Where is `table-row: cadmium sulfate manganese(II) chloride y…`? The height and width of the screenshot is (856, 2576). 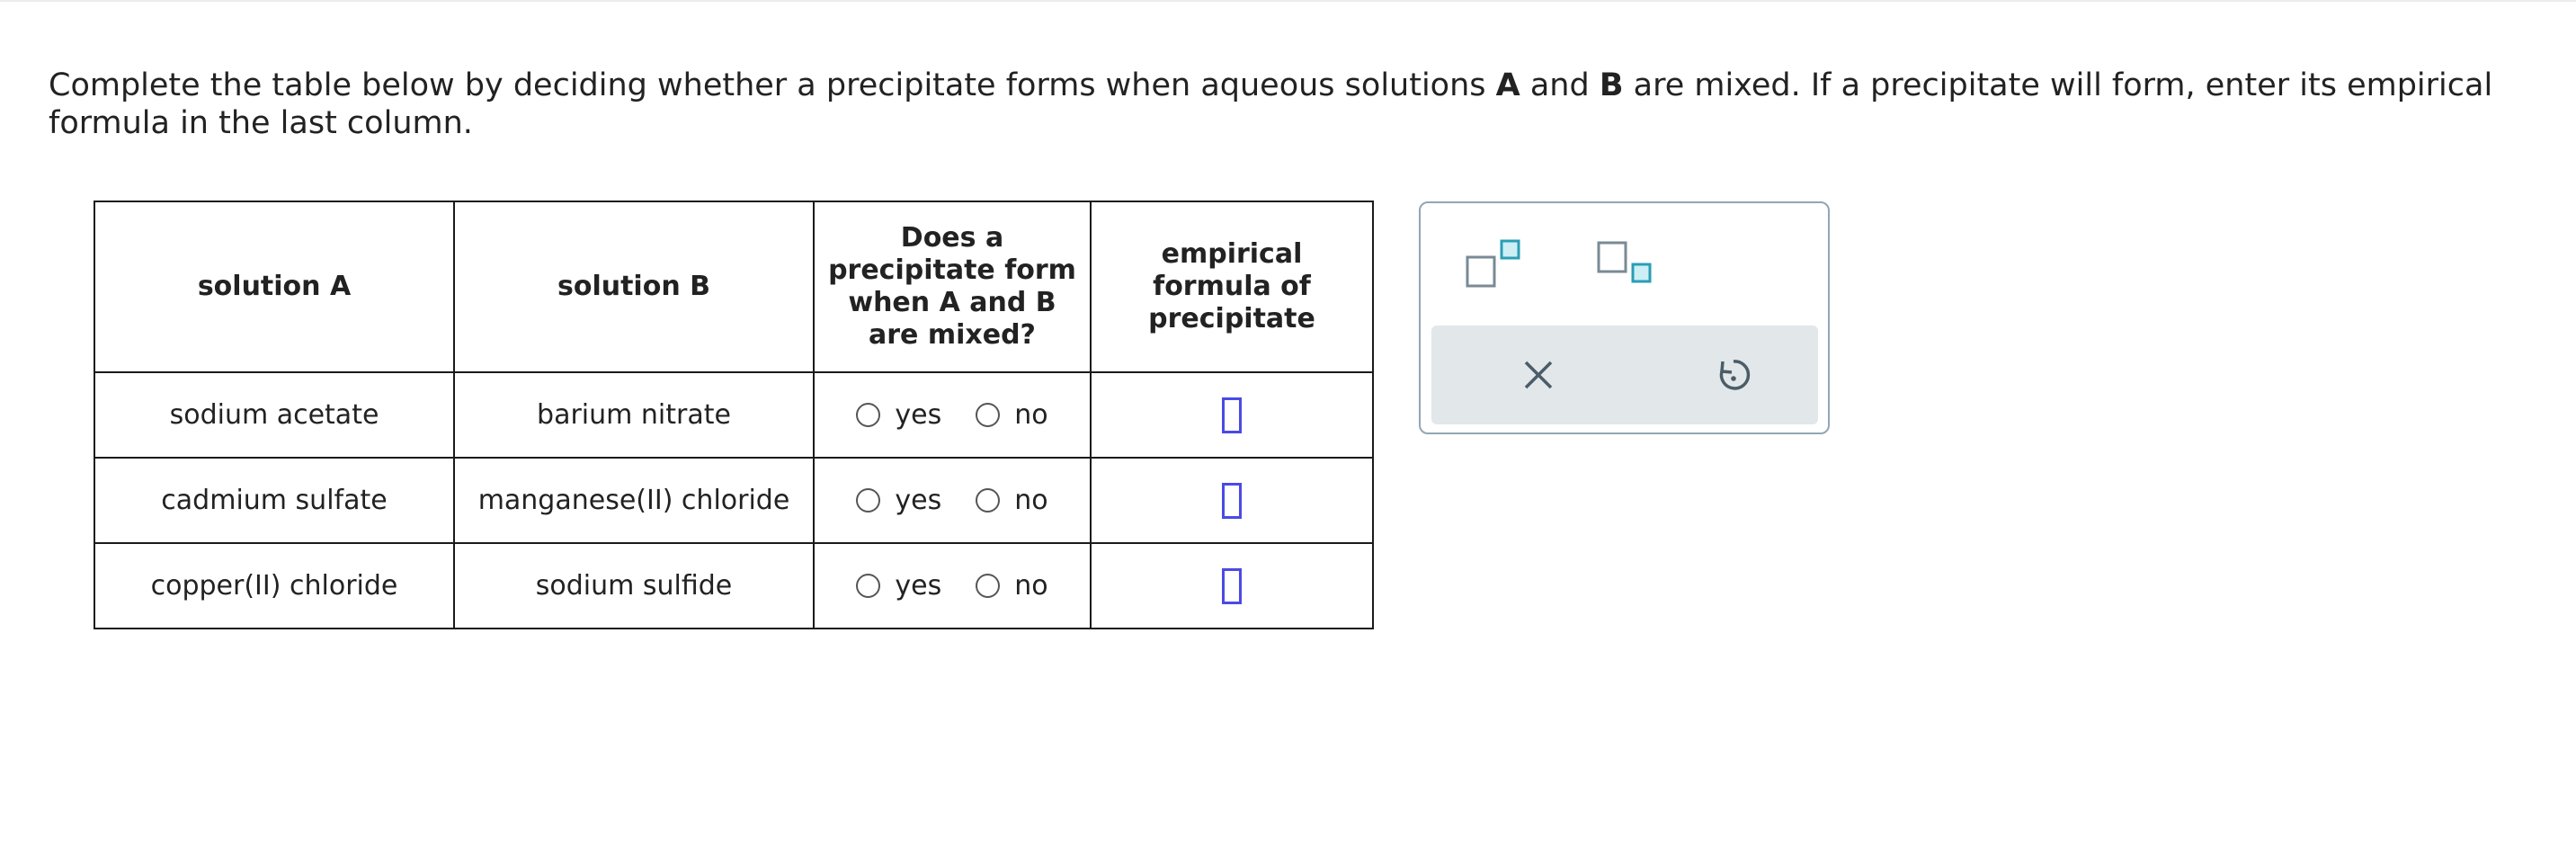
table-row: cadmium sulfate manganese(II) chloride y… is located at coordinates (734, 500).